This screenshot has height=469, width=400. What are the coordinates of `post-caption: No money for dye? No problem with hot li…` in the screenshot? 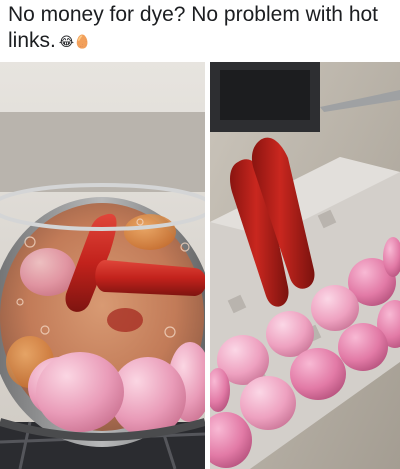 It's located at (202, 28).